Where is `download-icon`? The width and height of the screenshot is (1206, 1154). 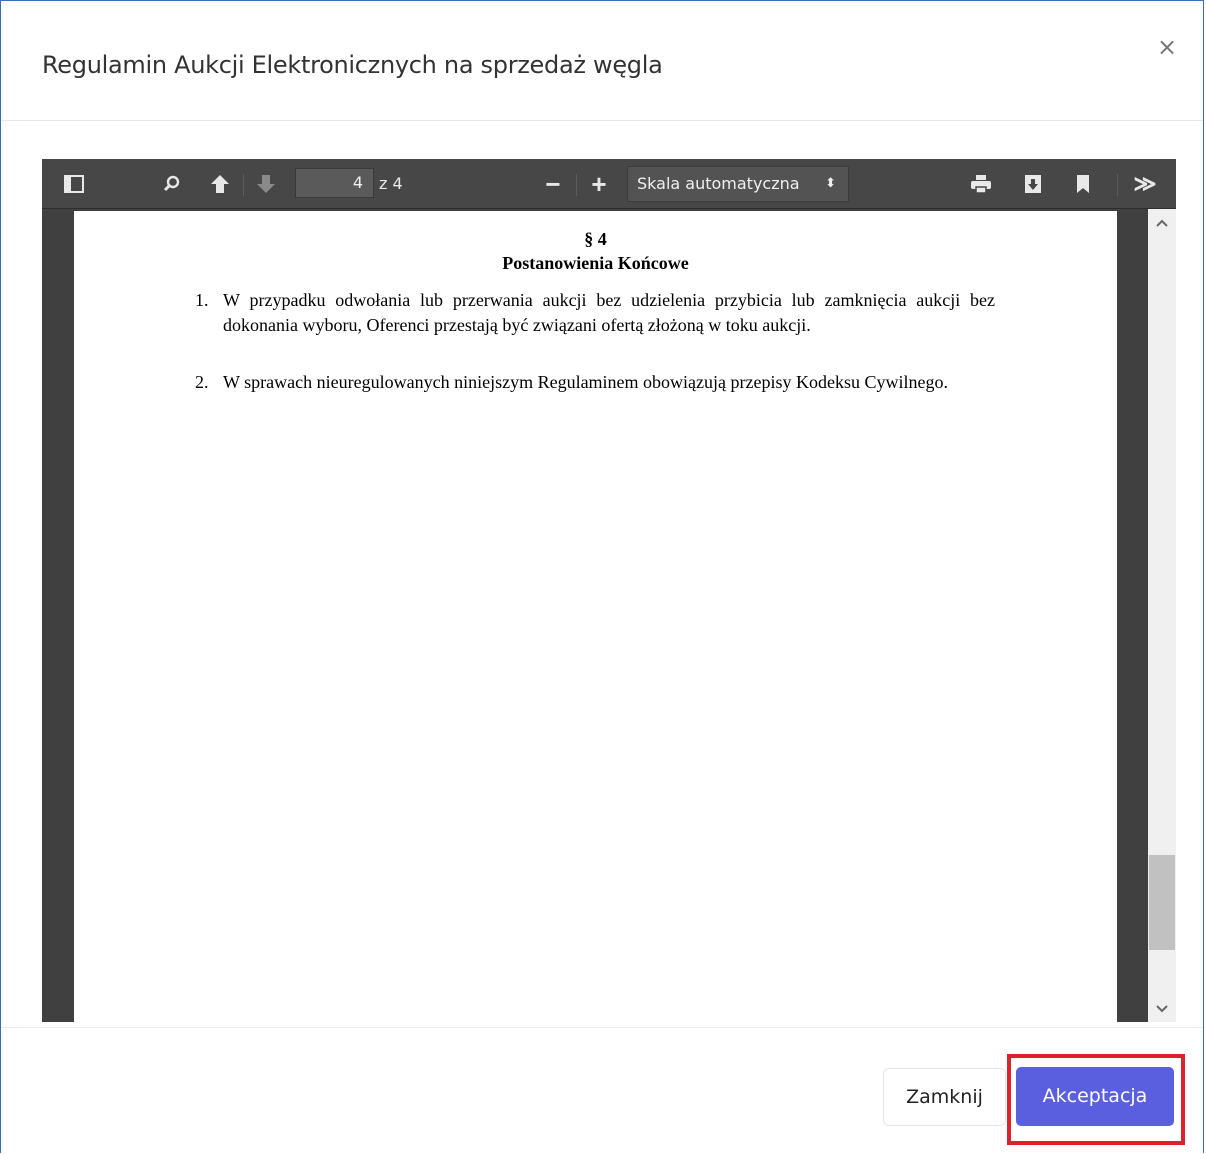
download-icon is located at coordinates (1033, 184).